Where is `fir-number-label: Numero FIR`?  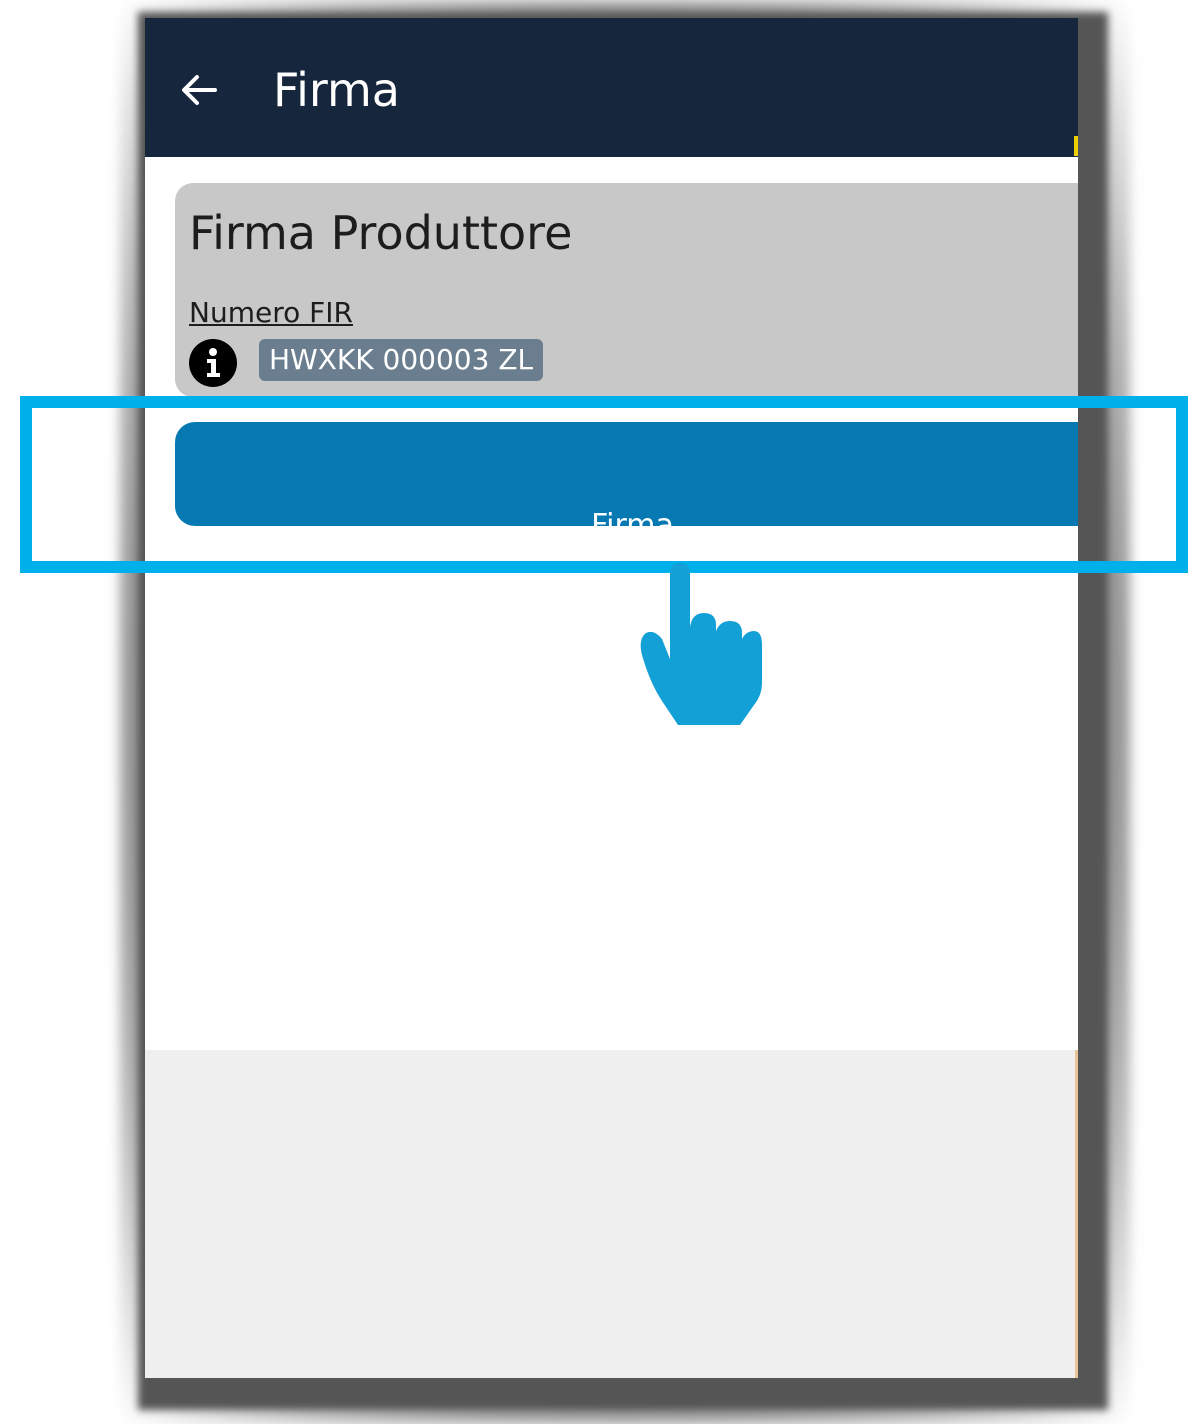 fir-number-label: Numero FIR is located at coordinates (271, 312).